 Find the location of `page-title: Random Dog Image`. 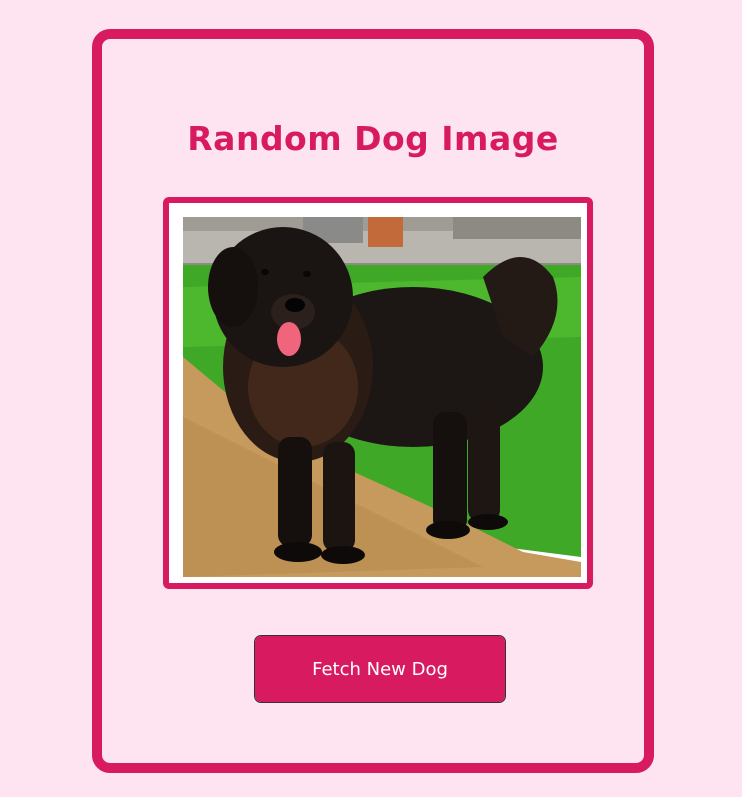

page-title: Random Dog Image is located at coordinates (373, 138).